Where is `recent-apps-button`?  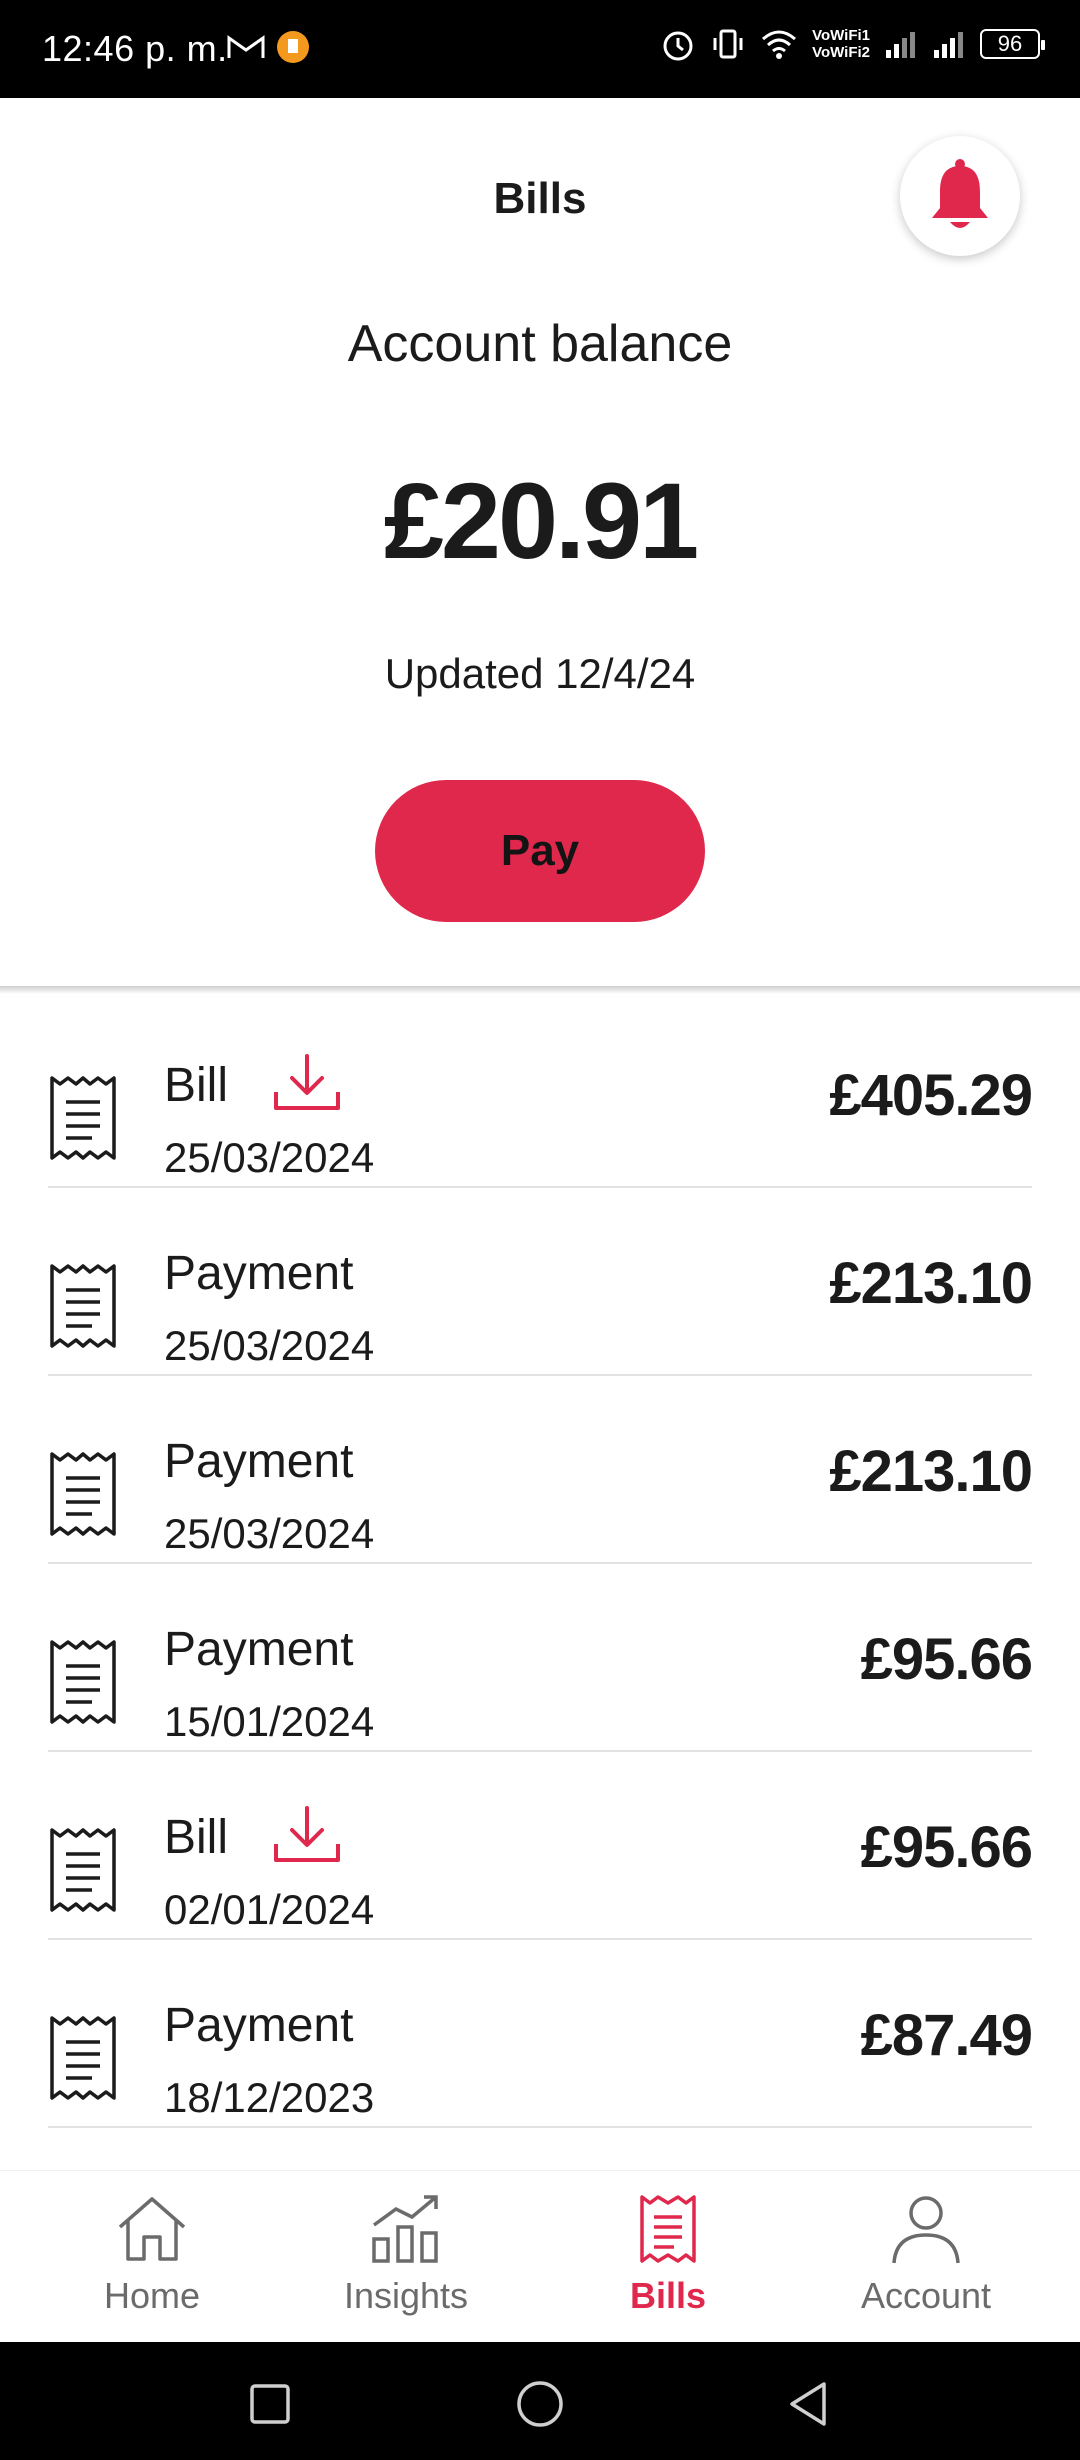
recent-apps-button is located at coordinates (270, 2404).